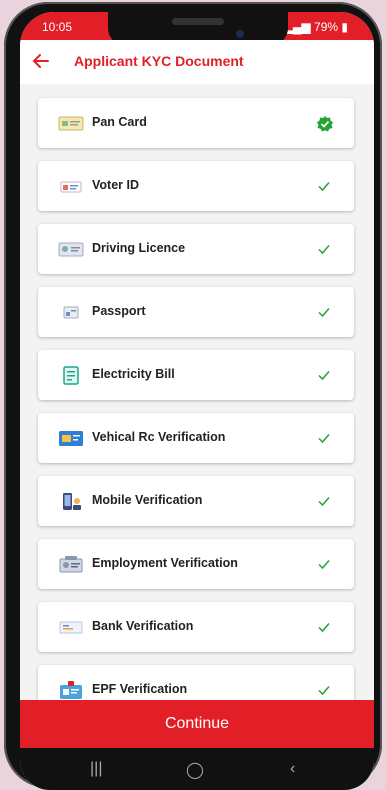 This screenshot has height=790, width=386. Describe the element at coordinates (57, 27) in the screenshot. I see `status-time: 10:05` at that location.